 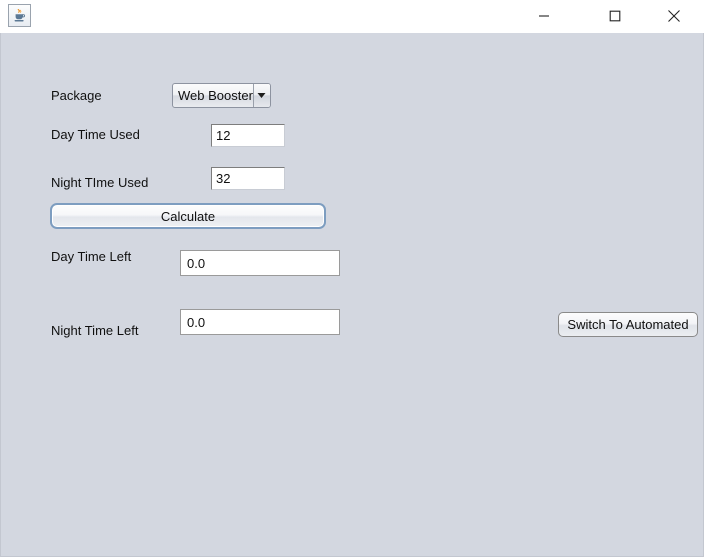 I want to click on title-bar, so click(x=352, y=17).